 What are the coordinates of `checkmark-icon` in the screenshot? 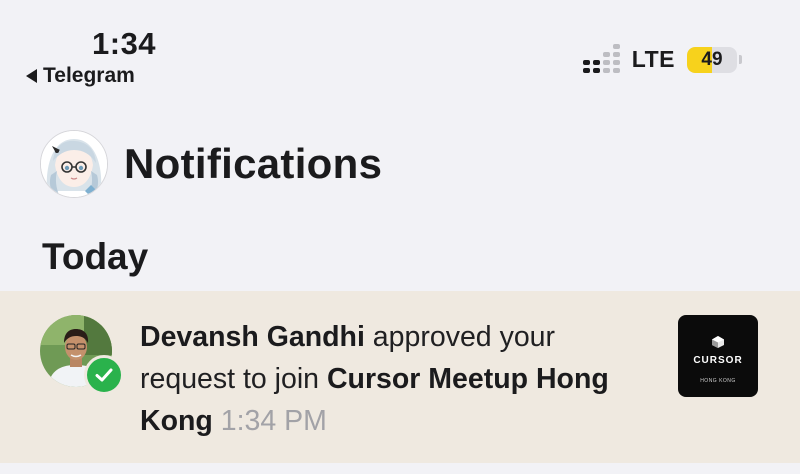 It's located at (104, 375).